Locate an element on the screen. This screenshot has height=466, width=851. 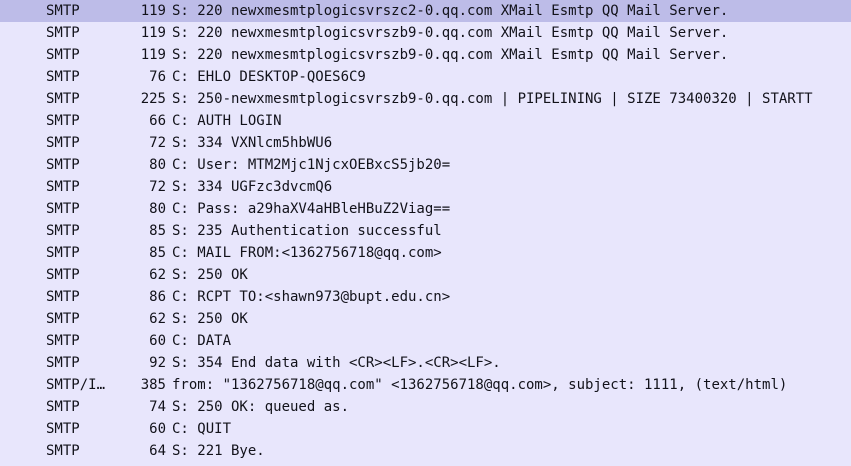
packet-row: SMTP 80 C: Pass: a29haXV4aHBleHBuZ2Viag== is located at coordinates (425, 209).